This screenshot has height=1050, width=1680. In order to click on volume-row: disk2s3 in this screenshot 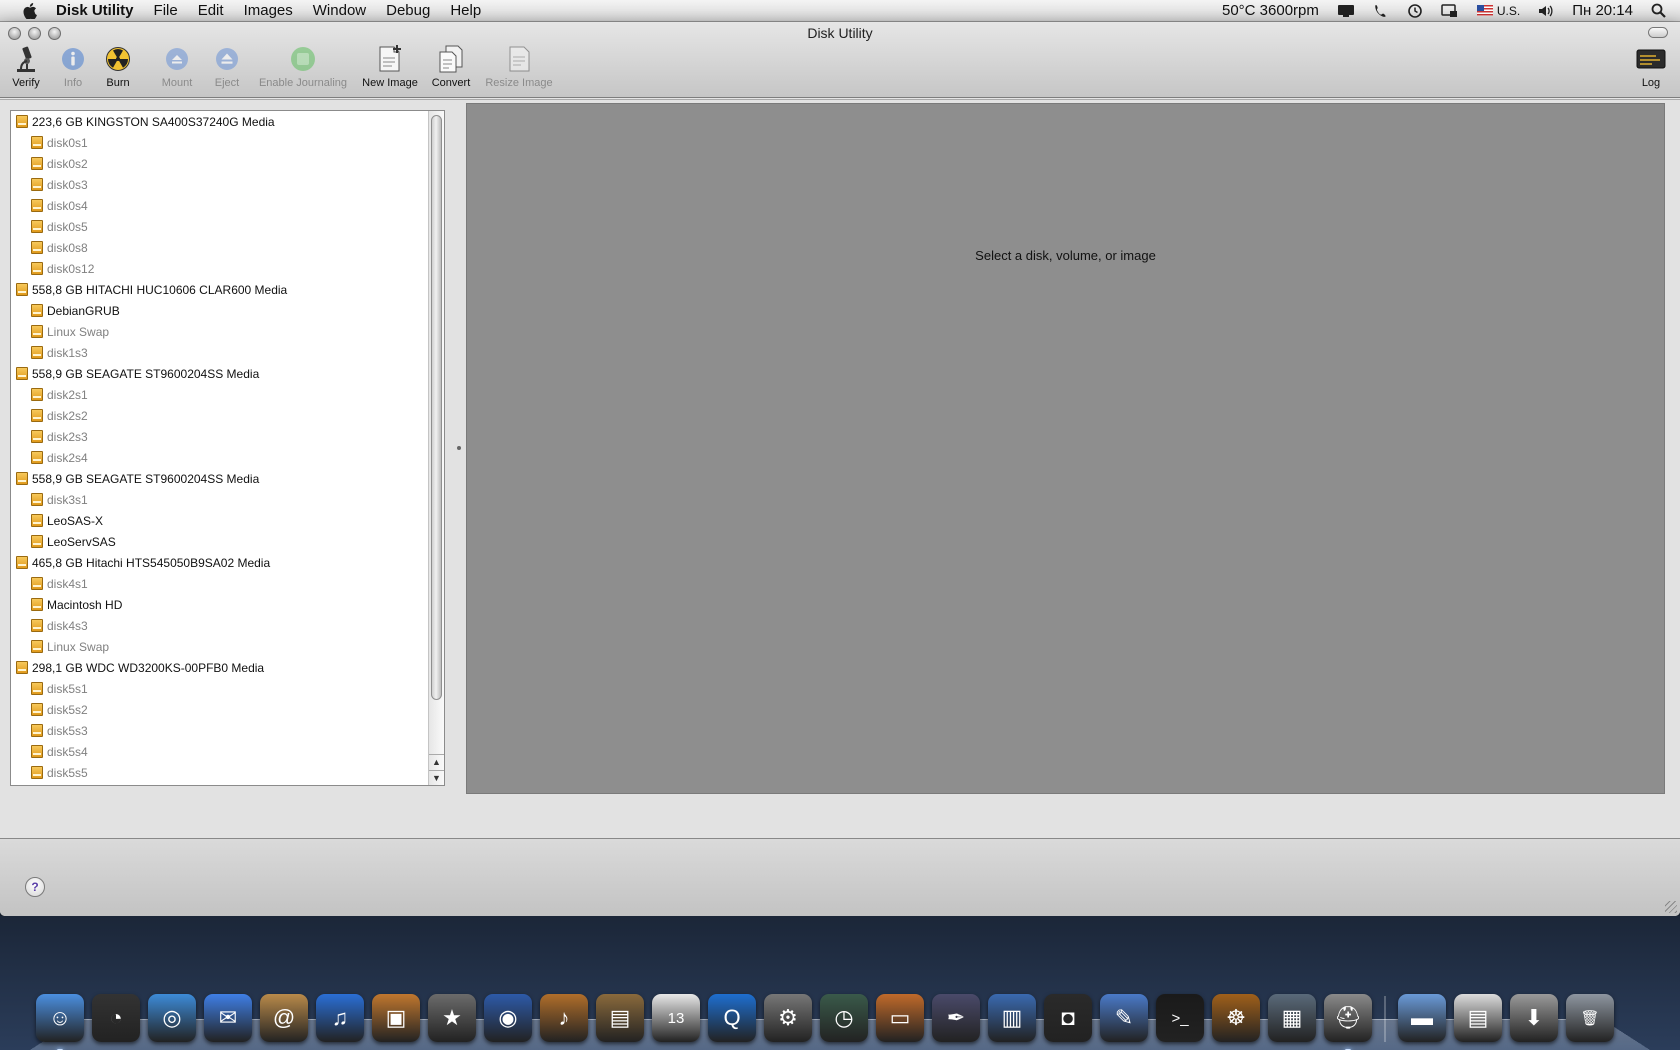, I will do `click(219, 436)`.